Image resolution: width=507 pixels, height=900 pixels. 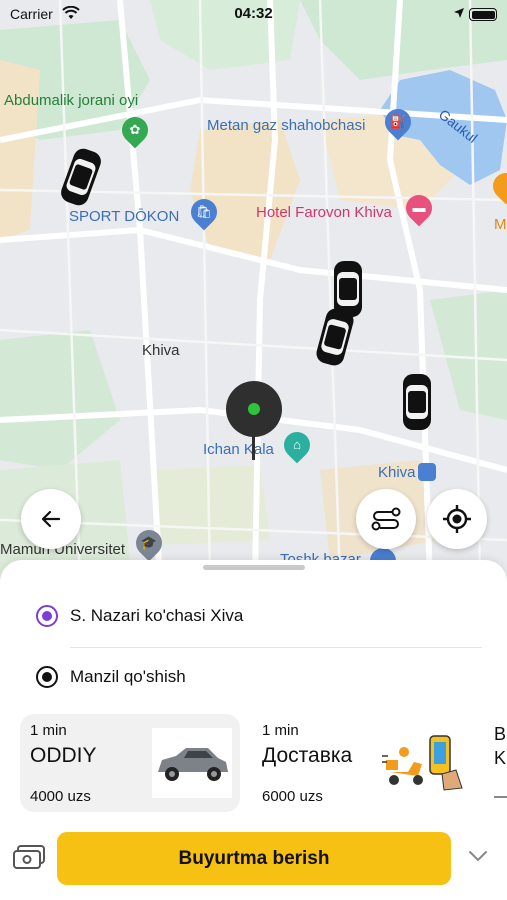 I want to click on shop-pin-icon: 🛍, so click(x=204, y=212).